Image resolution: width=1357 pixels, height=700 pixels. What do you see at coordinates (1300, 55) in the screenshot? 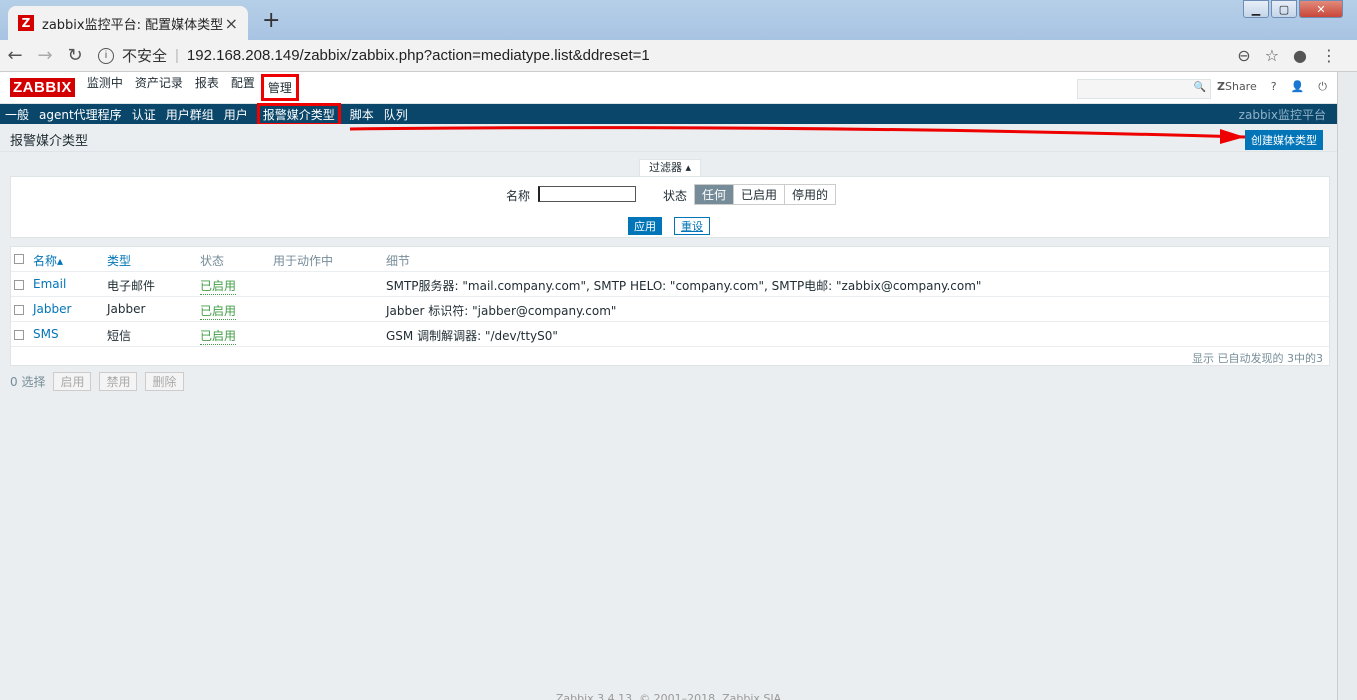
I see `profile-icon: ●` at bounding box center [1300, 55].